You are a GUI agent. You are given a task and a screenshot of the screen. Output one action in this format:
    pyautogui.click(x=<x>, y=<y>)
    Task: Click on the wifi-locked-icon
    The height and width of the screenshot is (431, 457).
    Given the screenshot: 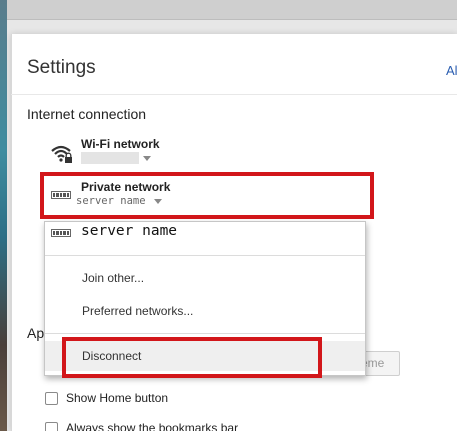 What is the action you would take?
    pyautogui.click(x=62, y=154)
    